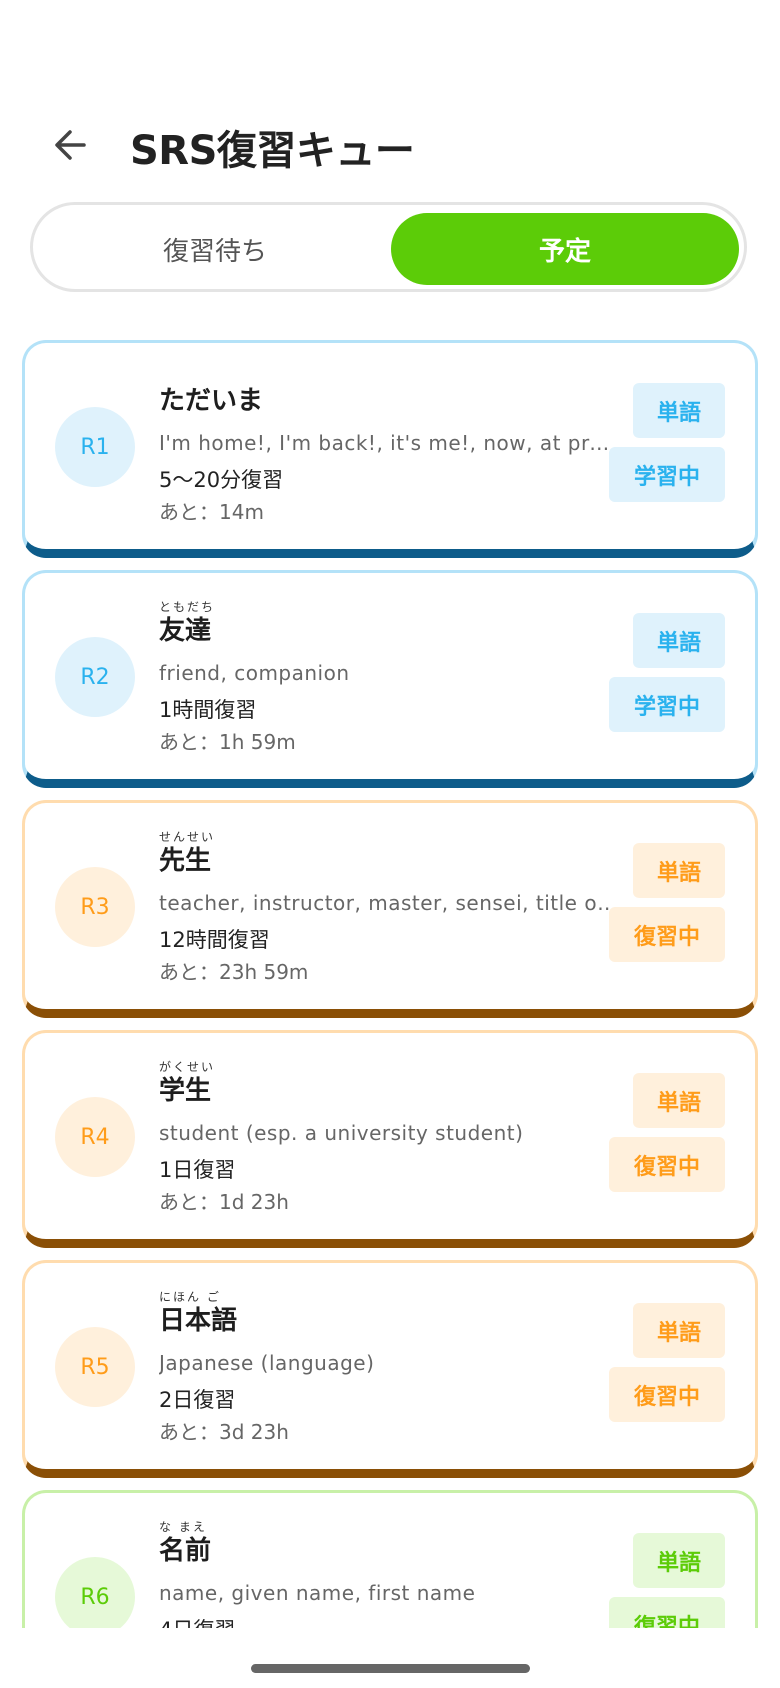  I want to click on time-remaining: あと：1h 59m, so click(227, 742).